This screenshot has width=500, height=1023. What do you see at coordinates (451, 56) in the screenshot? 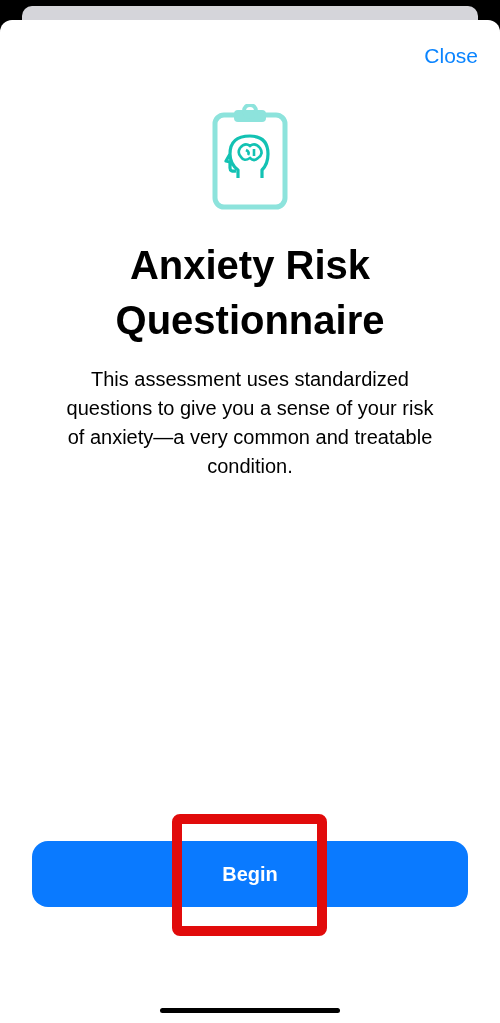
I see `close-button: Close` at bounding box center [451, 56].